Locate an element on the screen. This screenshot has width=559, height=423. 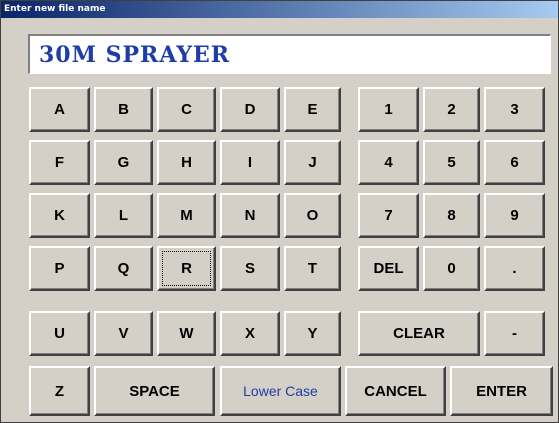
key-0: 0 is located at coordinates (451, 268).